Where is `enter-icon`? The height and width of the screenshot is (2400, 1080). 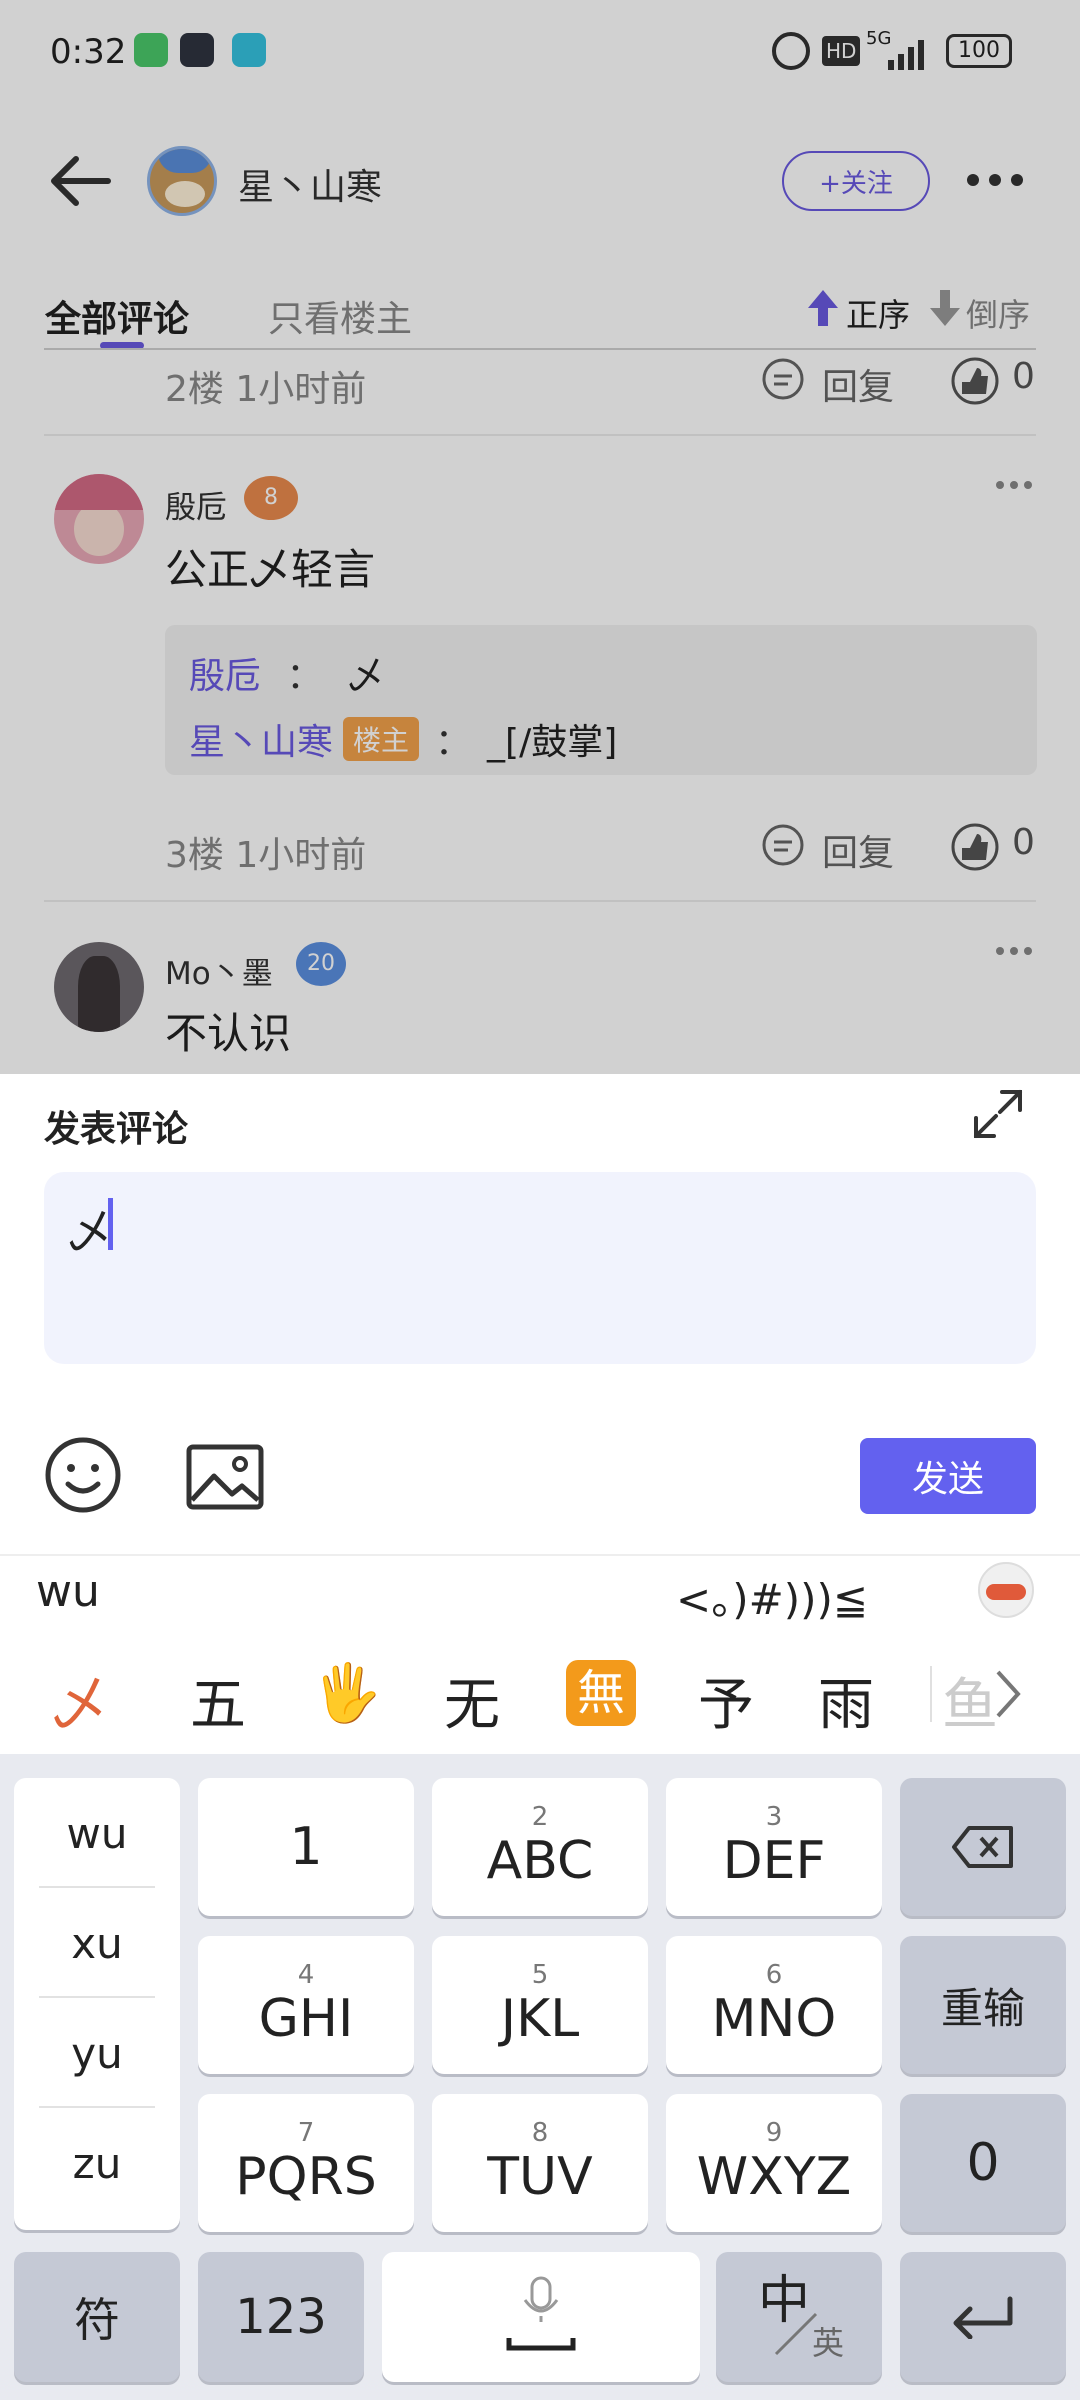 enter-icon is located at coordinates (983, 2317).